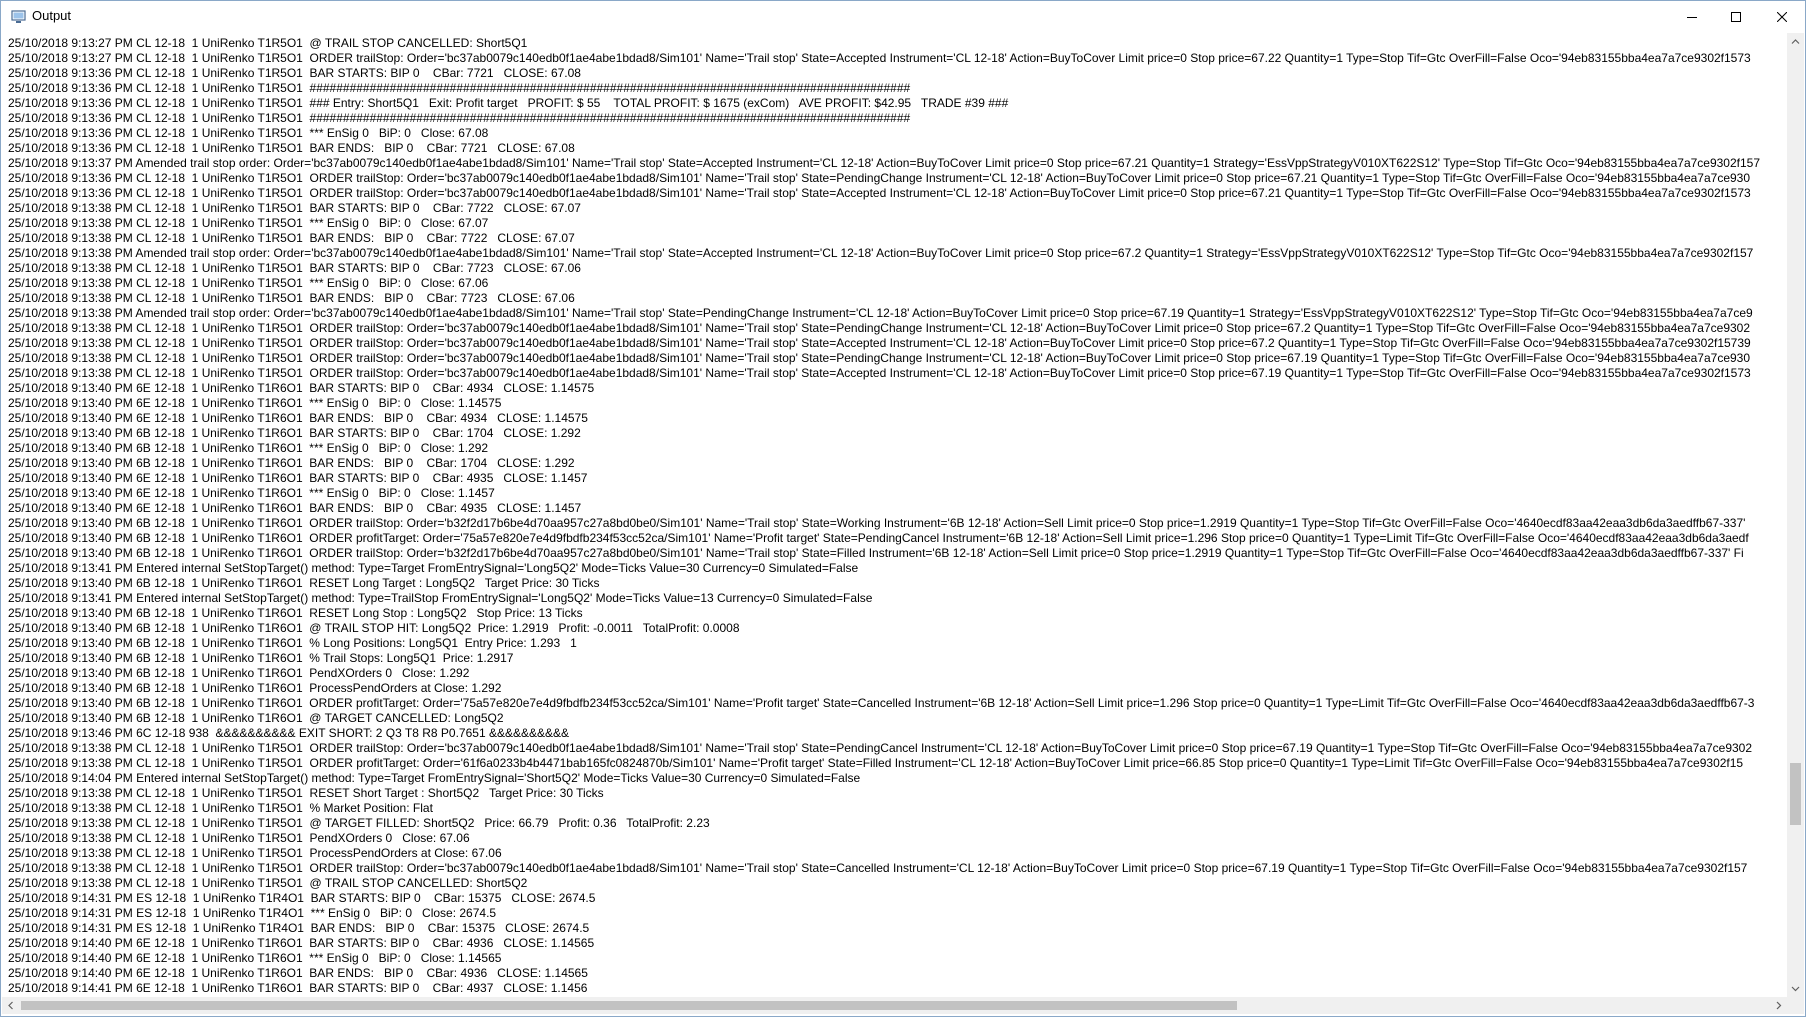  Describe the element at coordinates (52, 15) in the screenshot. I see `window-title: Output` at that location.